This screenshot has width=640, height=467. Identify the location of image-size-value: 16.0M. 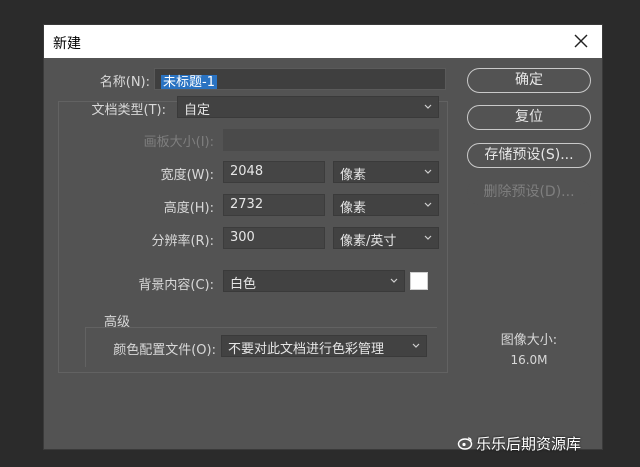
(529, 360).